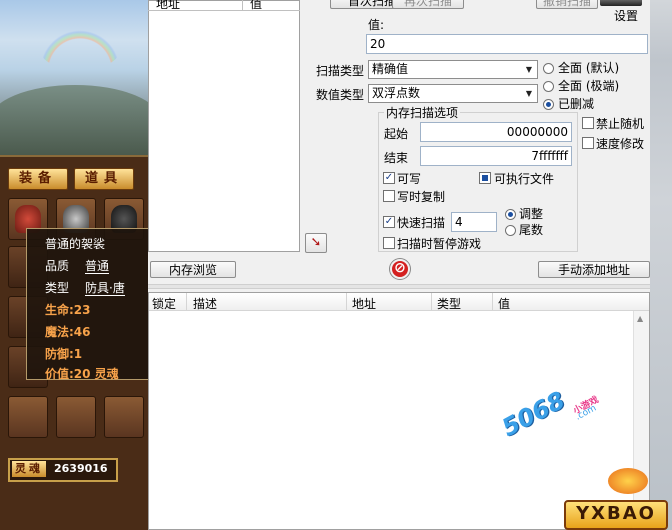 This screenshot has height=530, width=672. What do you see at coordinates (396, 158) in the screenshot?
I see `stop-label: 结束` at bounding box center [396, 158].